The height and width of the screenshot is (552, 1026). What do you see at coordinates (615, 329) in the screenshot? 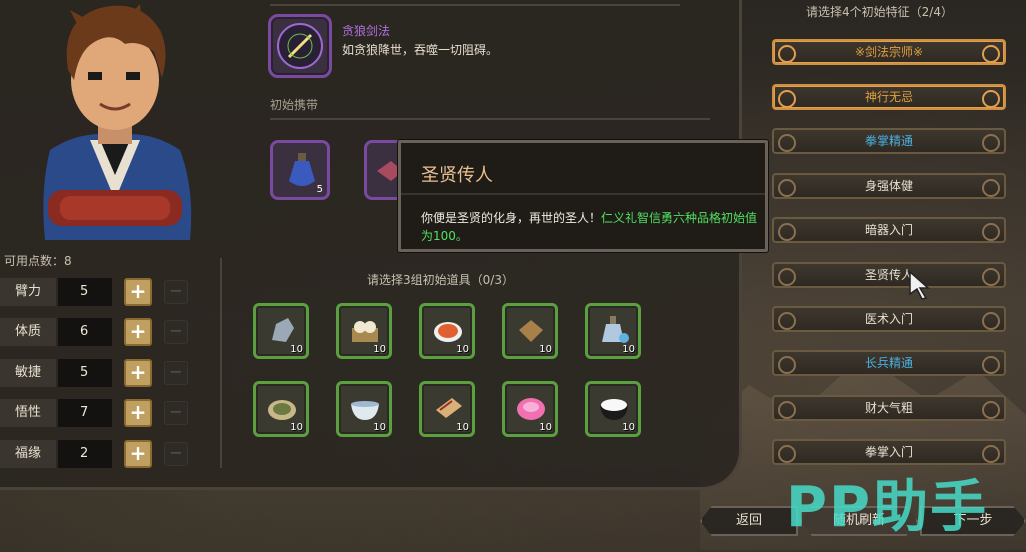
I see `wine-bottle-icon` at bounding box center [615, 329].